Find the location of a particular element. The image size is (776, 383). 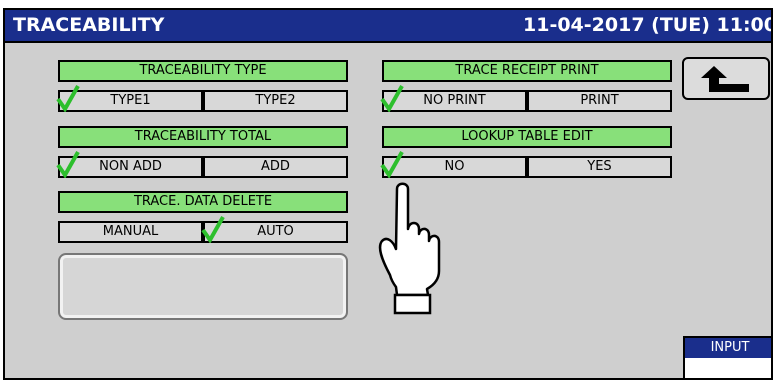

back-button is located at coordinates (726, 78).